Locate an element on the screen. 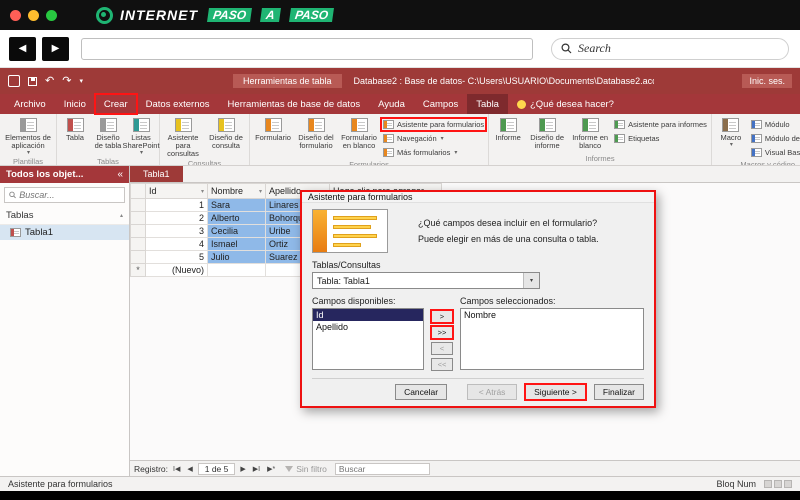 The image size is (800, 500). tabla-button: Tabla is located at coordinates (75, 136).